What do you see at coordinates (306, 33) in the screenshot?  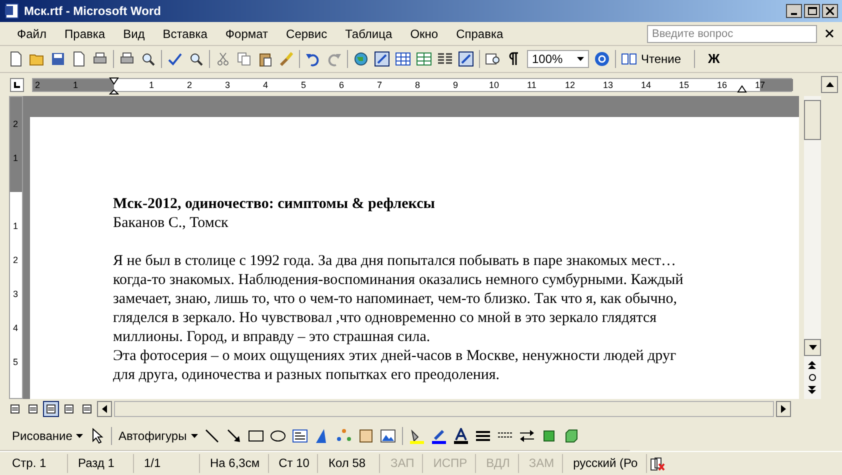 I see `menu-item: Сервис` at bounding box center [306, 33].